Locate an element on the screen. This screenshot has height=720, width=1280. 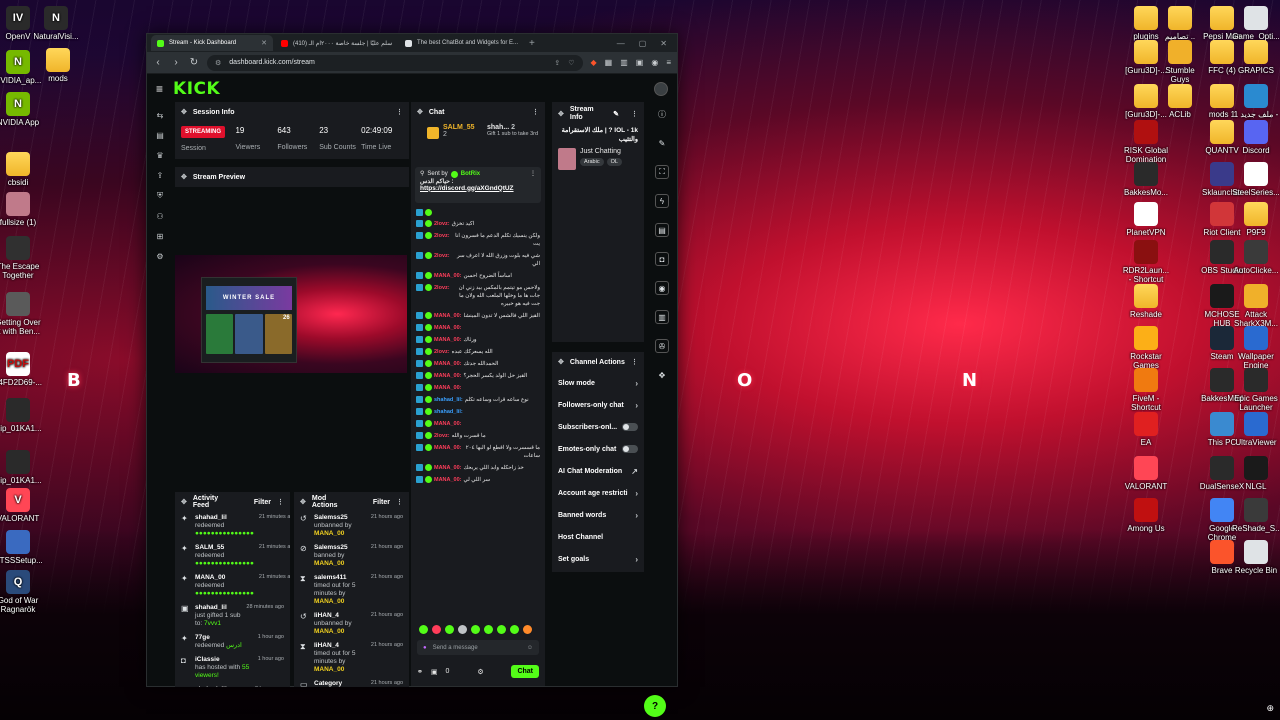
chat-settings-icon: ⚙ is located at coordinates (480, 672).